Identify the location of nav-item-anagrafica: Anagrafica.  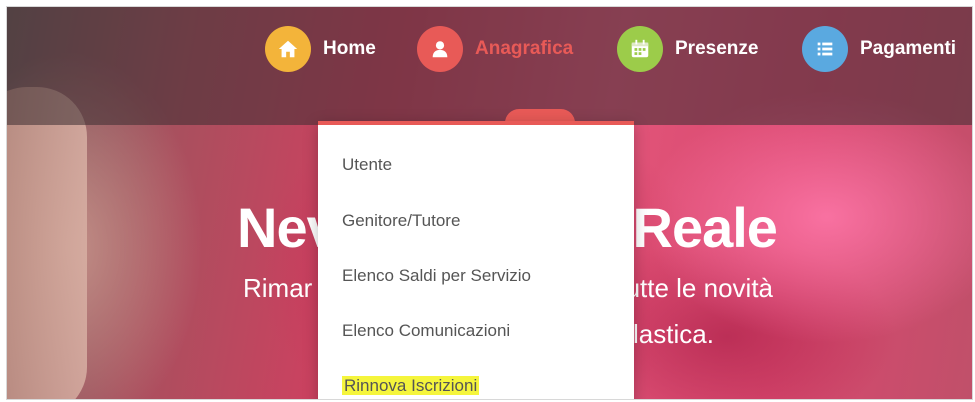
(495, 49).